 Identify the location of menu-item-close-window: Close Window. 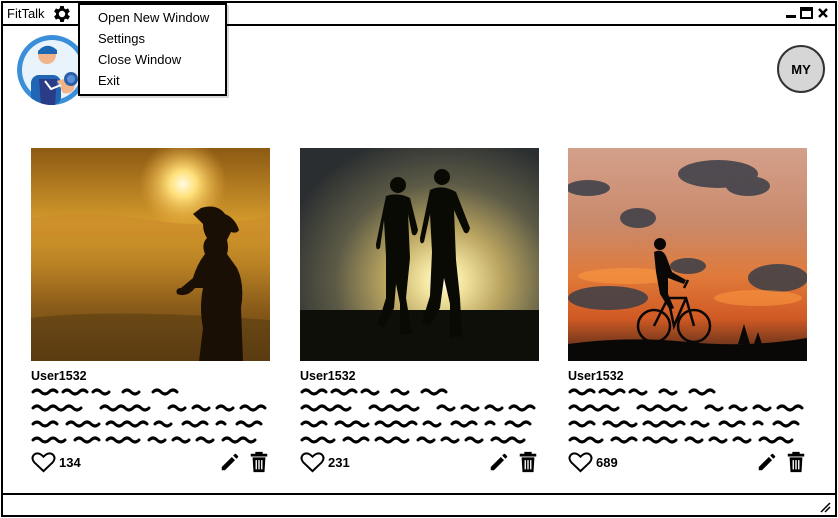
(139, 59).